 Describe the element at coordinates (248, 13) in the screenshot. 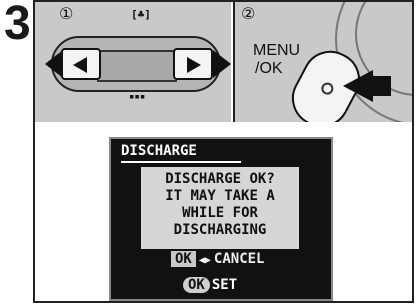

I see `callout-two: ②` at that location.